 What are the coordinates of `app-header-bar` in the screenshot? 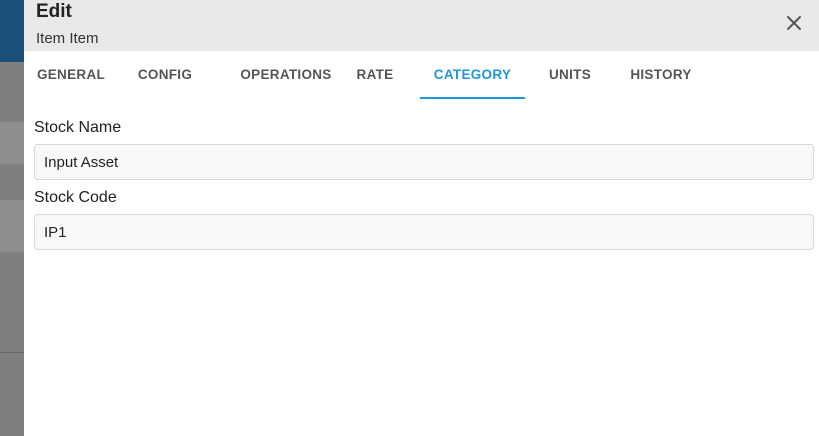 It's located at (12, 31).